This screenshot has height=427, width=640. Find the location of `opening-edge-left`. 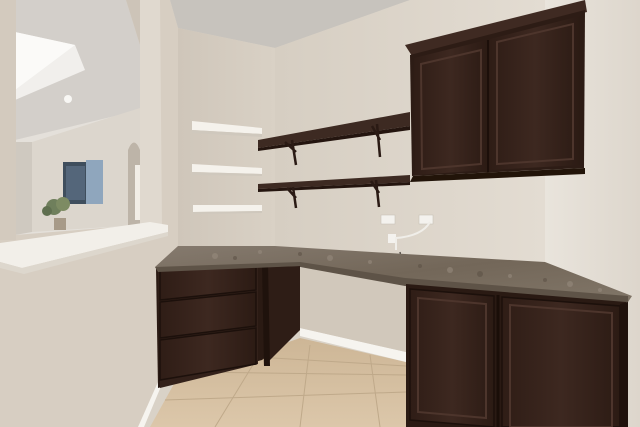

opening-edge-left is located at coordinates (8, 120).